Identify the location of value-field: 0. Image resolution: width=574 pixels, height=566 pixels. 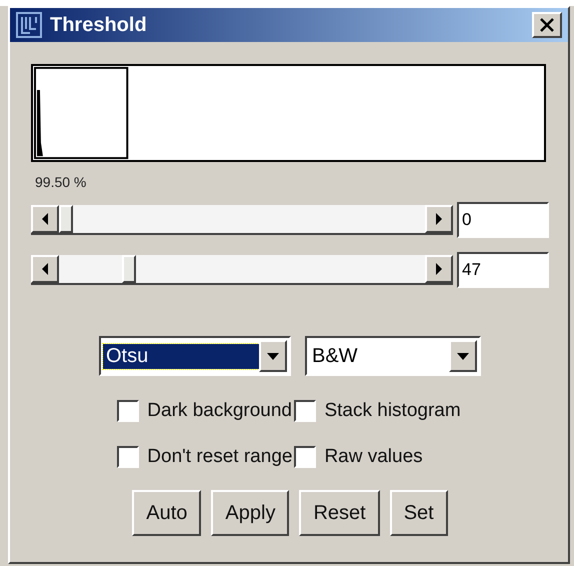
(503, 220).